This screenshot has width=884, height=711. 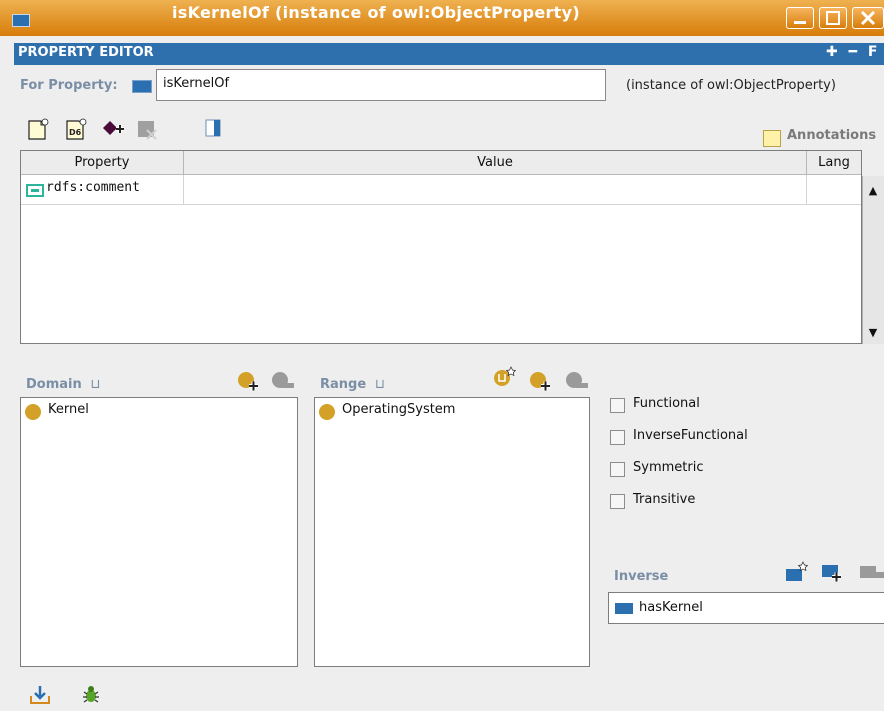 I want to click on instance-of-text: (instance of owl:ObjectProperty), so click(x=731, y=85).